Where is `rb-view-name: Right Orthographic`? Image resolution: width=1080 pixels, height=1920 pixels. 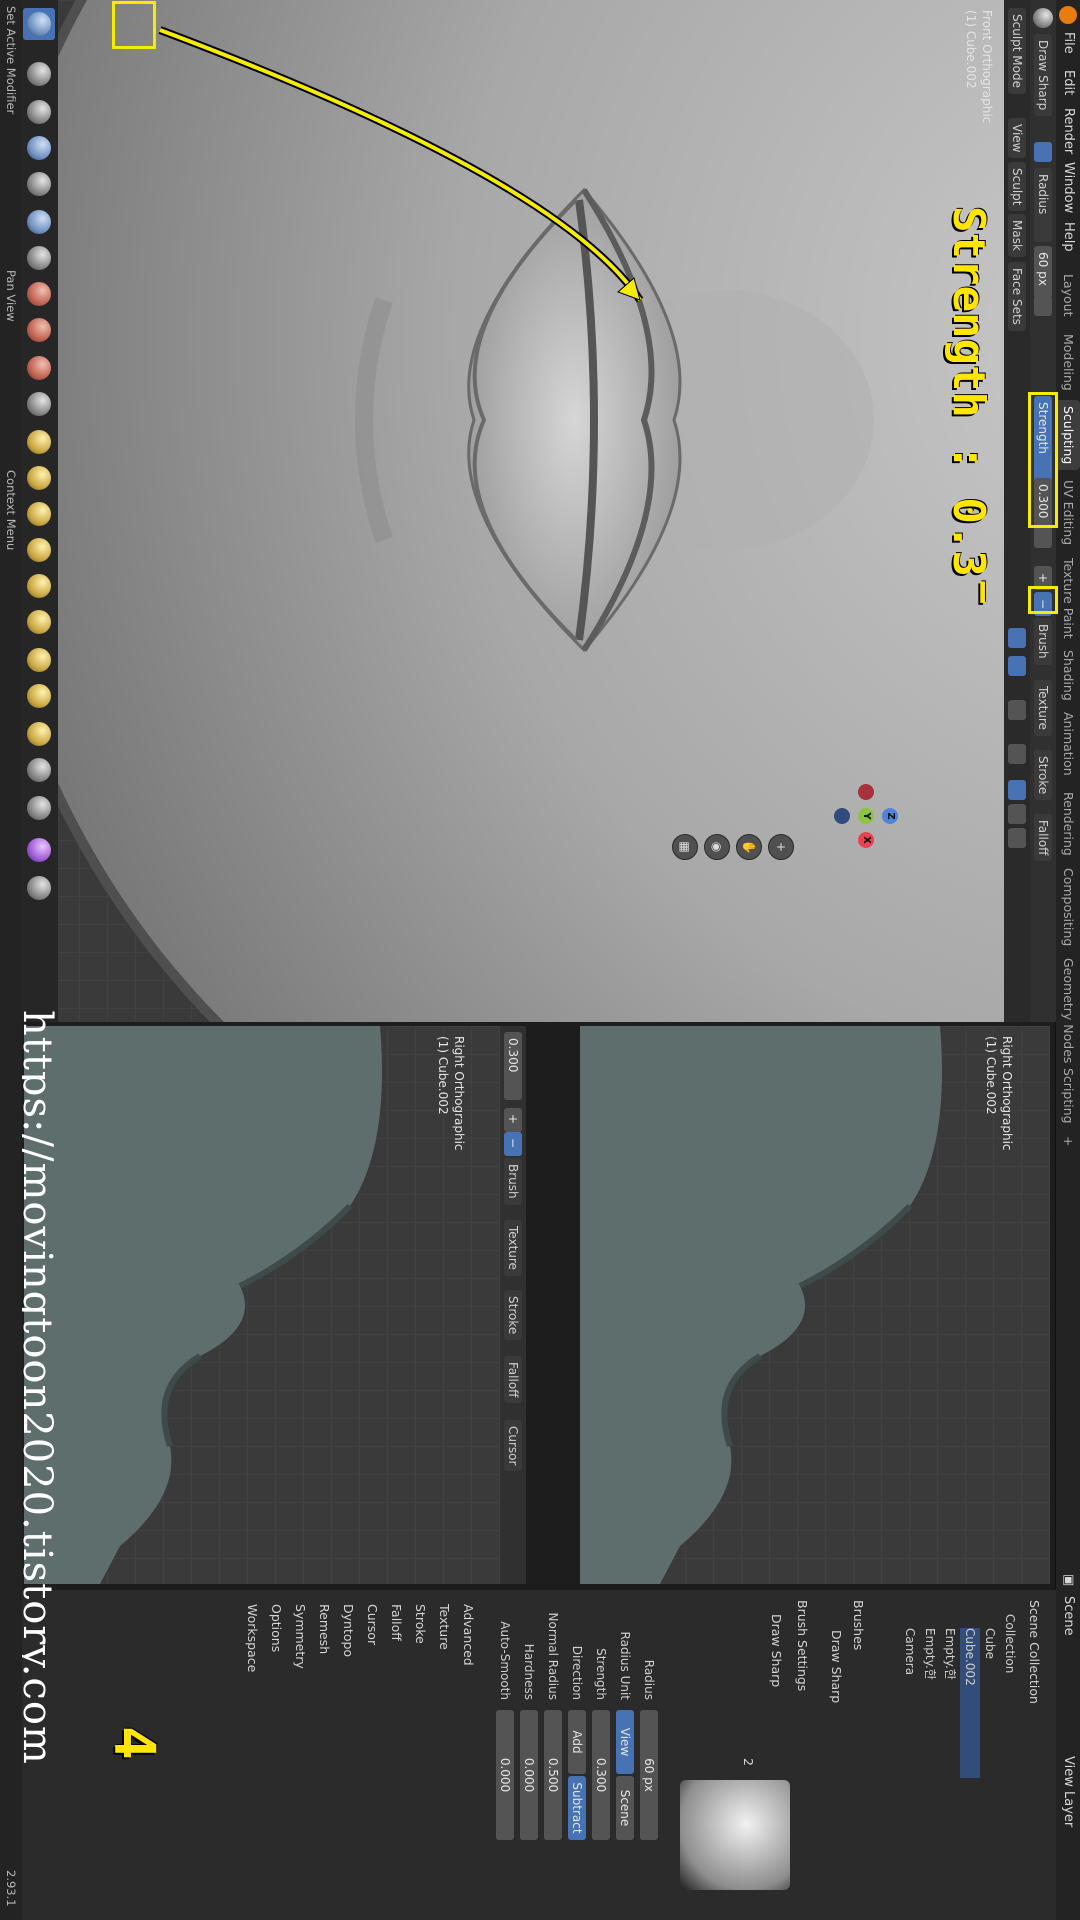 rb-view-name: Right Orthographic is located at coordinates (1007, 1093).